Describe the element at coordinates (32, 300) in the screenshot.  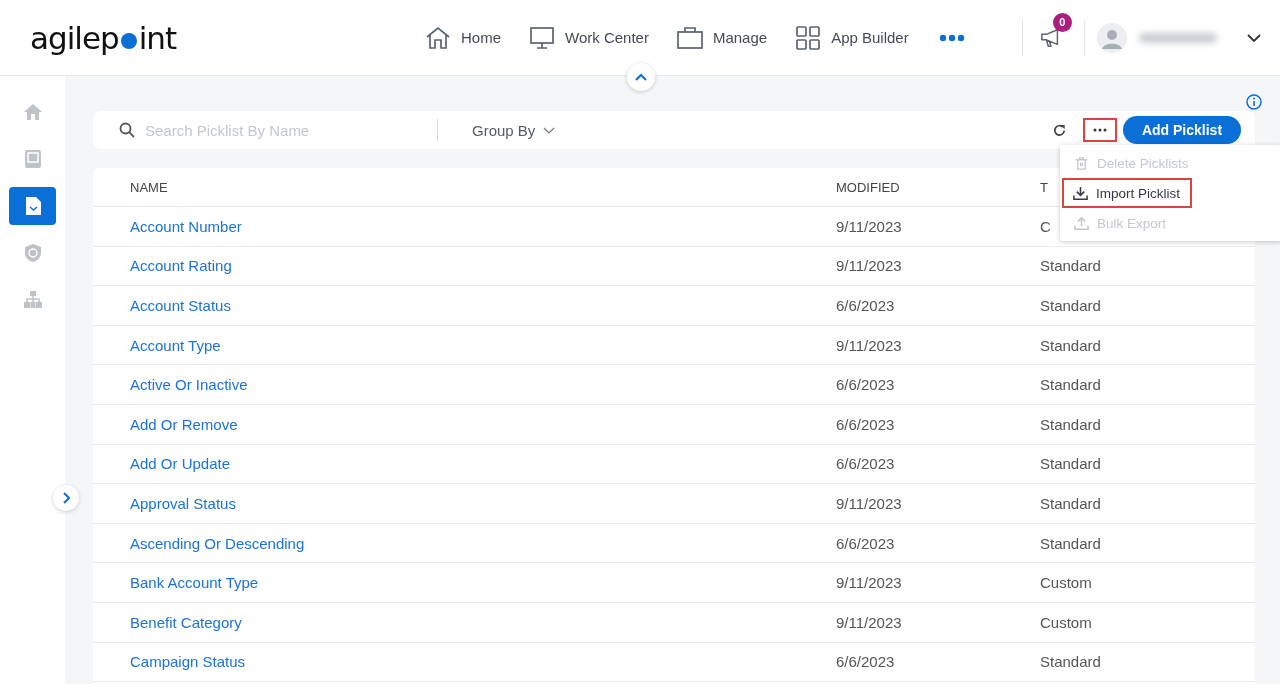
I see `org-icon` at that location.